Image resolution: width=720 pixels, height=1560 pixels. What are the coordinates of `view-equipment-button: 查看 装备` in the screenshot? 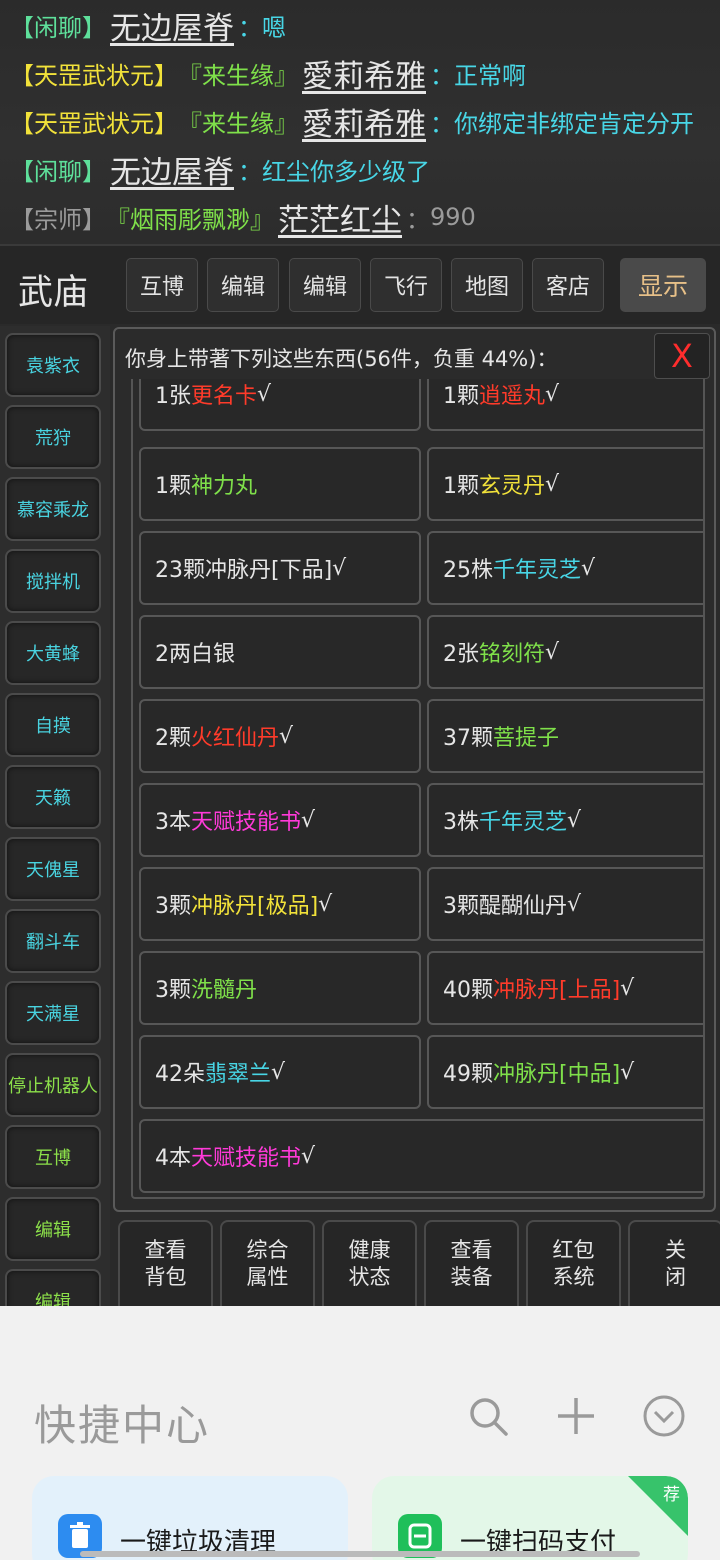 It's located at (471, 1263).